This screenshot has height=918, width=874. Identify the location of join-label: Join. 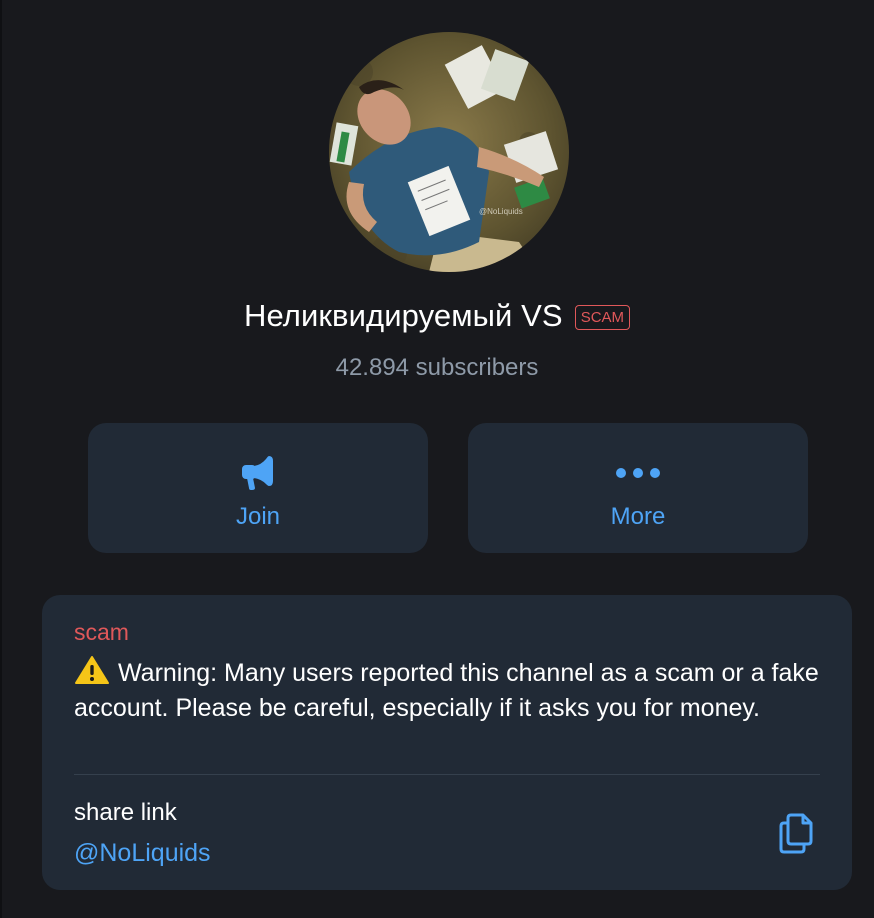
(258, 516).